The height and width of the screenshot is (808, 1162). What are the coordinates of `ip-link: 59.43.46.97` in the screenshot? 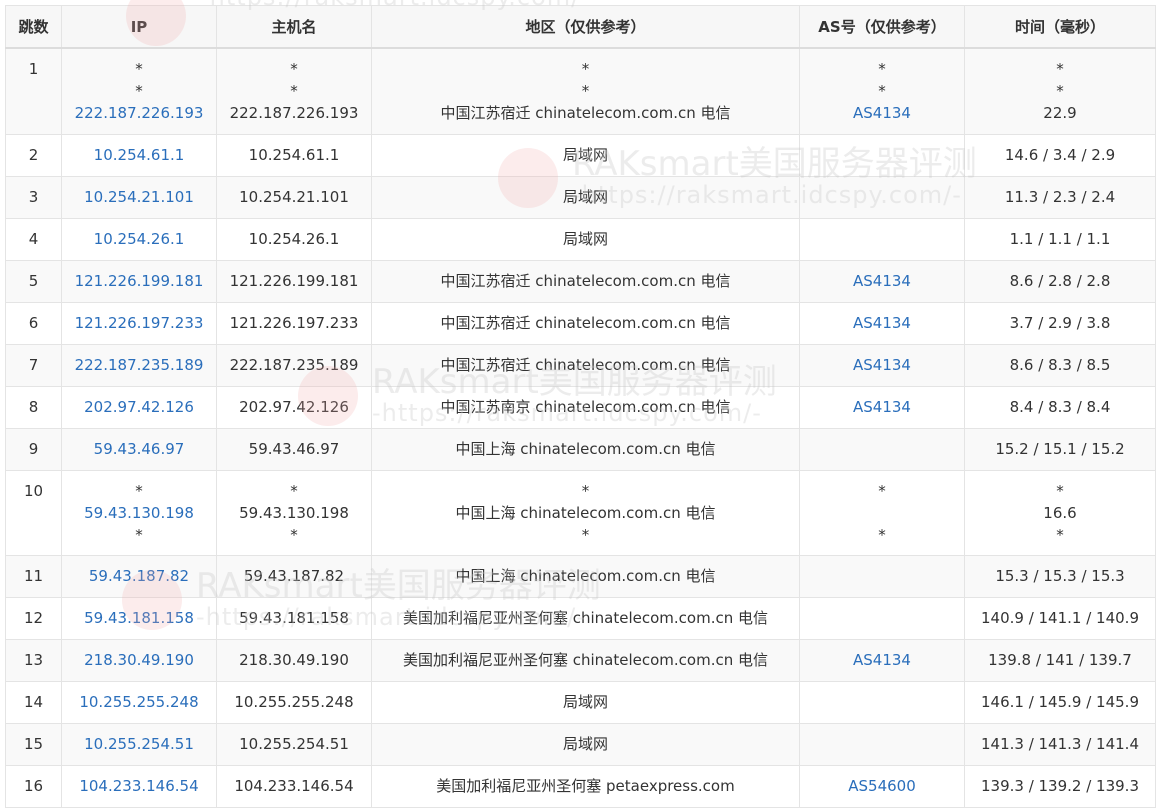 It's located at (139, 449).